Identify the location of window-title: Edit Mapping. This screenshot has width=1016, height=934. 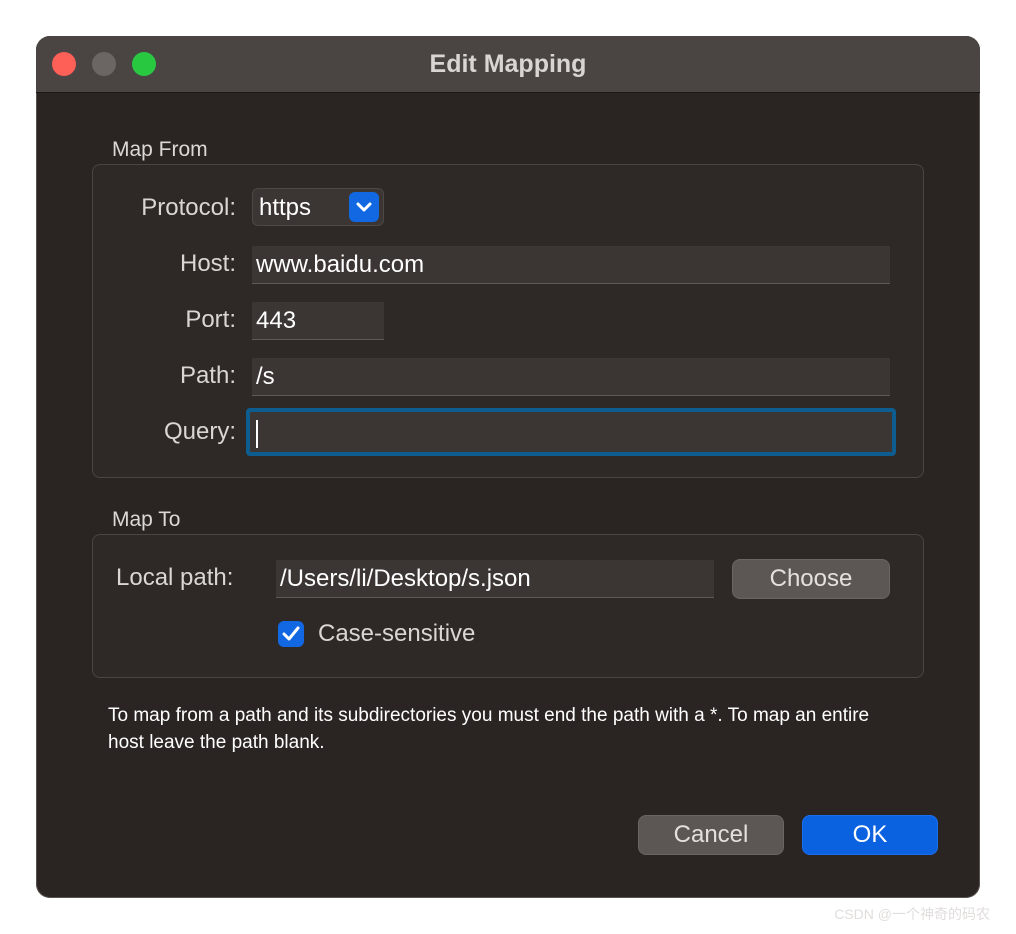
(508, 64).